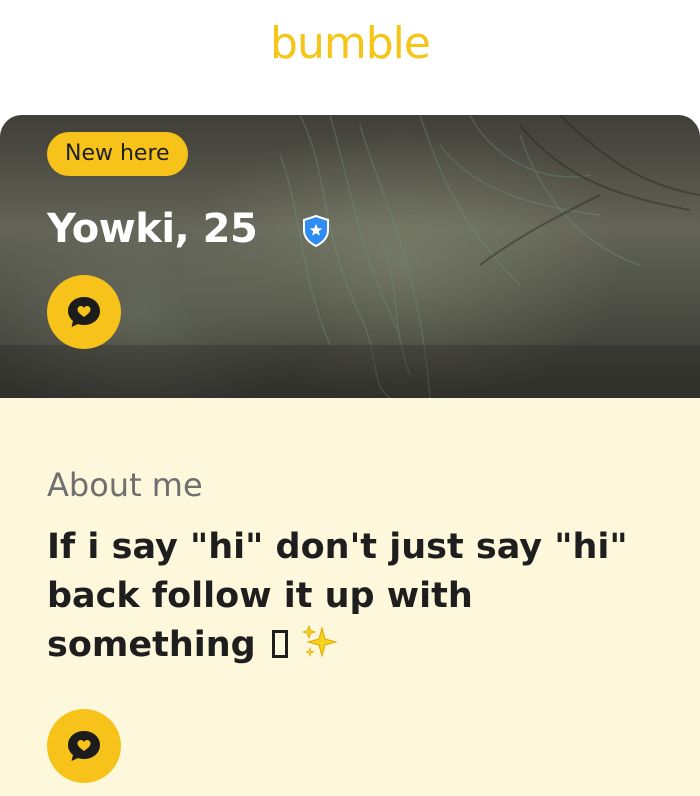  What do you see at coordinates (279, 644) in the screenshot?
I see `missing-emoji-glyph` at bounding box center [279, 644].